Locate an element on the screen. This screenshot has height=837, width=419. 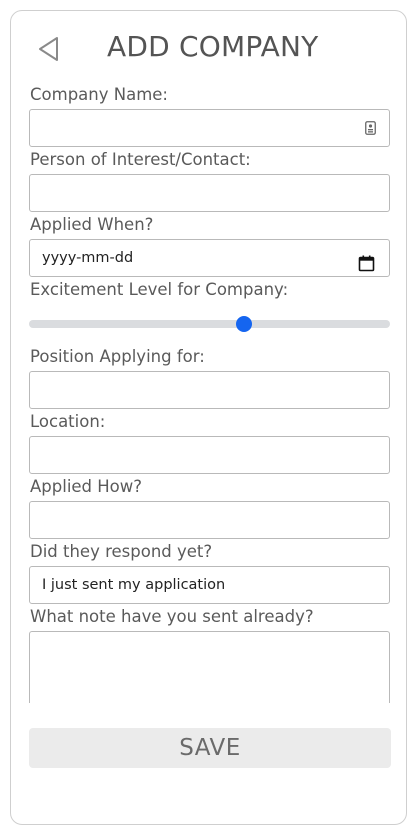
contact-label: Person of Interest/Contact: is located at coordinates (140, 159).